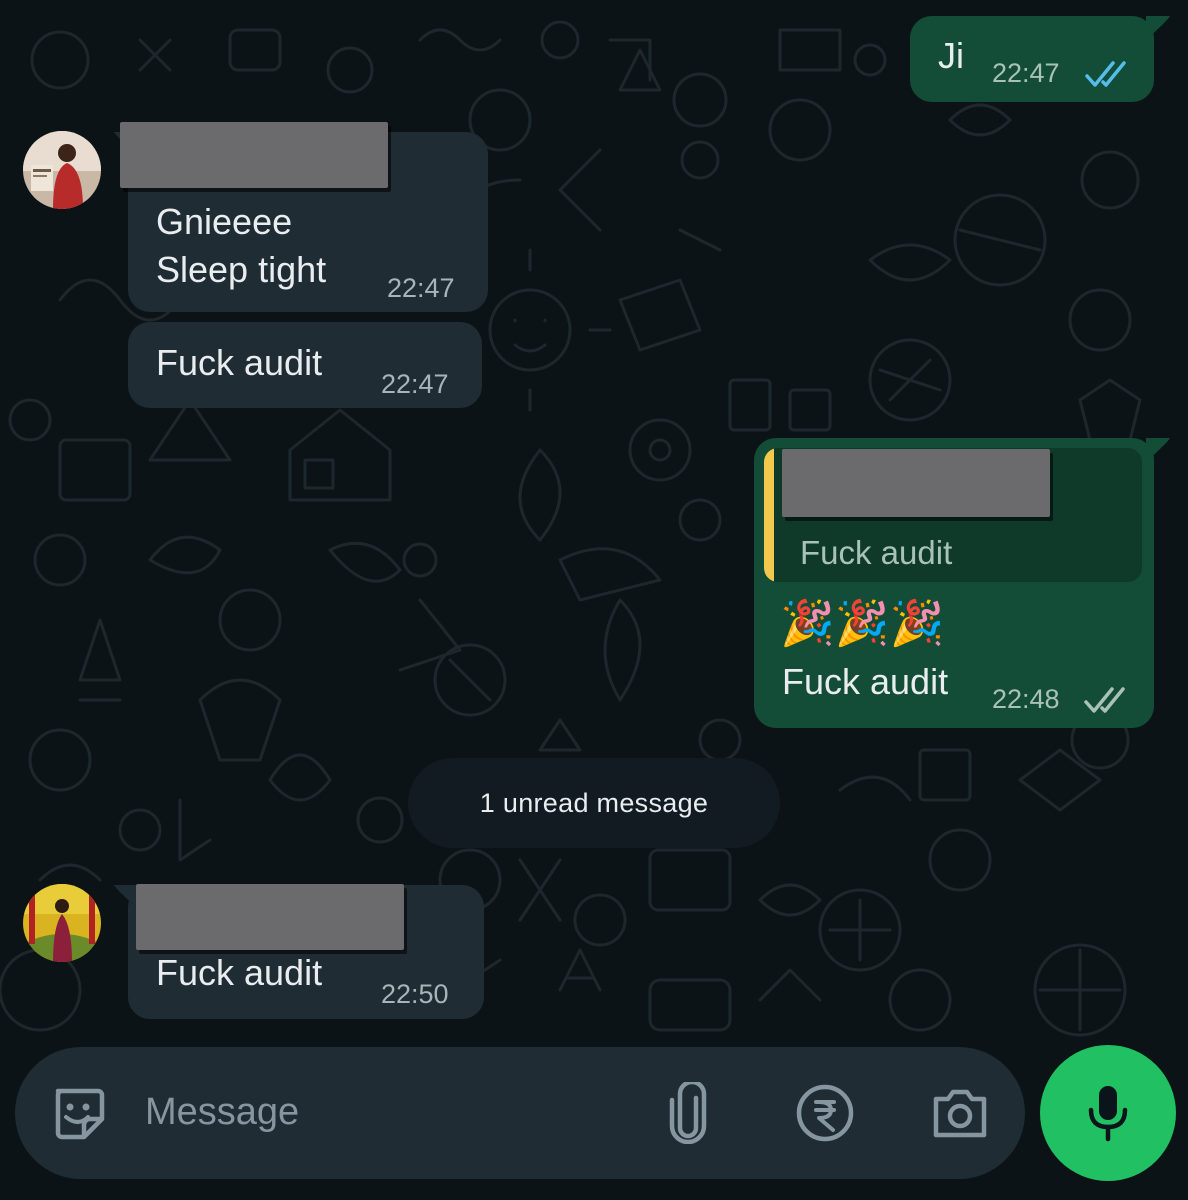  I want to click on incoming-message: Fuck audit 22:47, so click(305, 365).